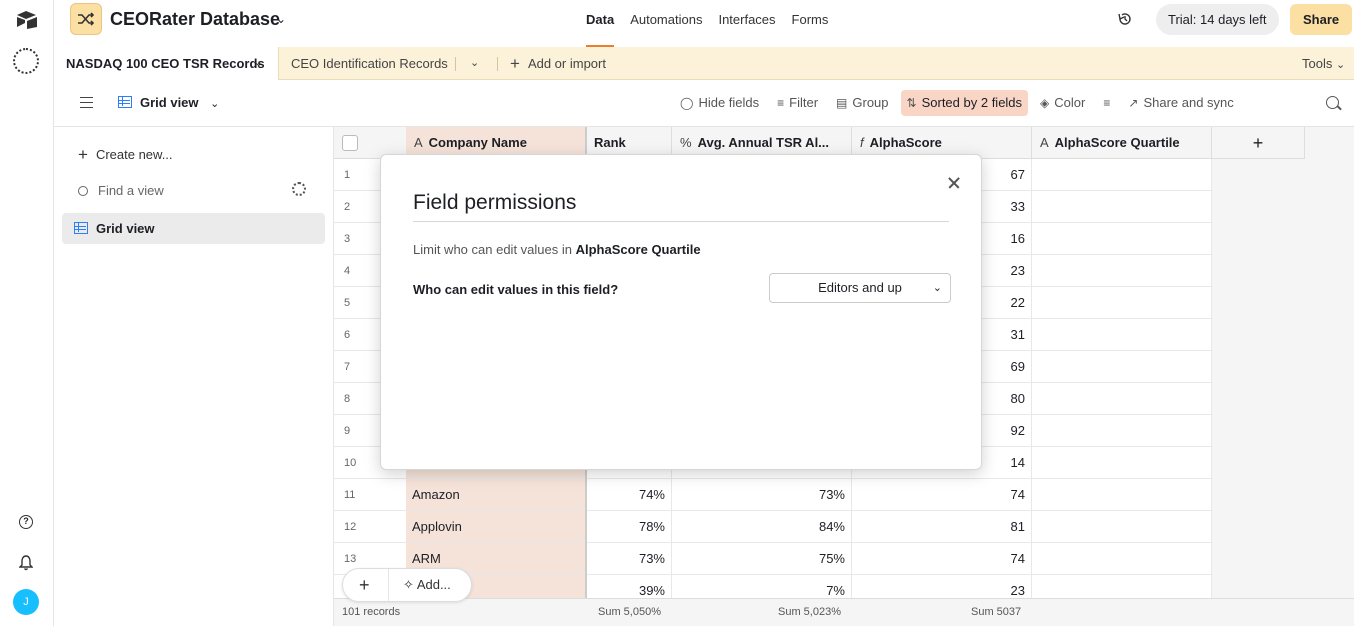 This screenshot has width=1354, height=626. I want to click on table-row: 11 Amazon 74% 73% 74, so click(773, 495).